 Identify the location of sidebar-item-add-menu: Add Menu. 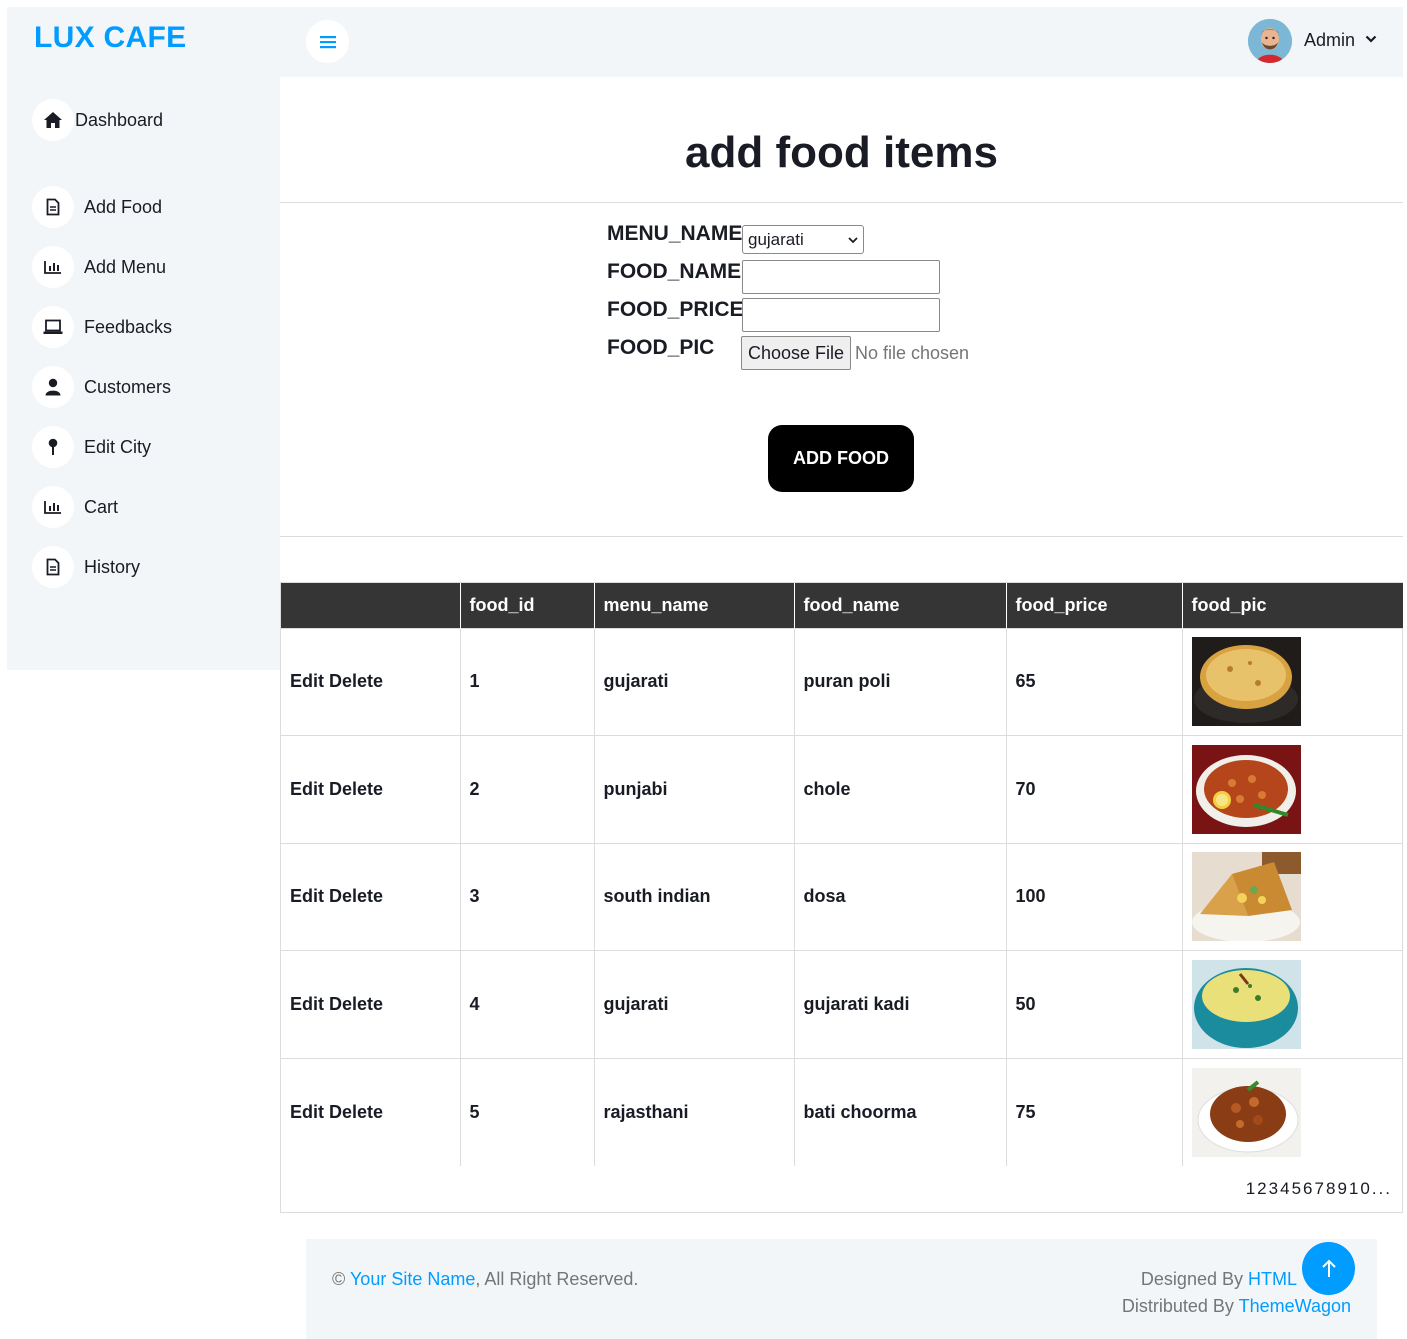
(99, 267).